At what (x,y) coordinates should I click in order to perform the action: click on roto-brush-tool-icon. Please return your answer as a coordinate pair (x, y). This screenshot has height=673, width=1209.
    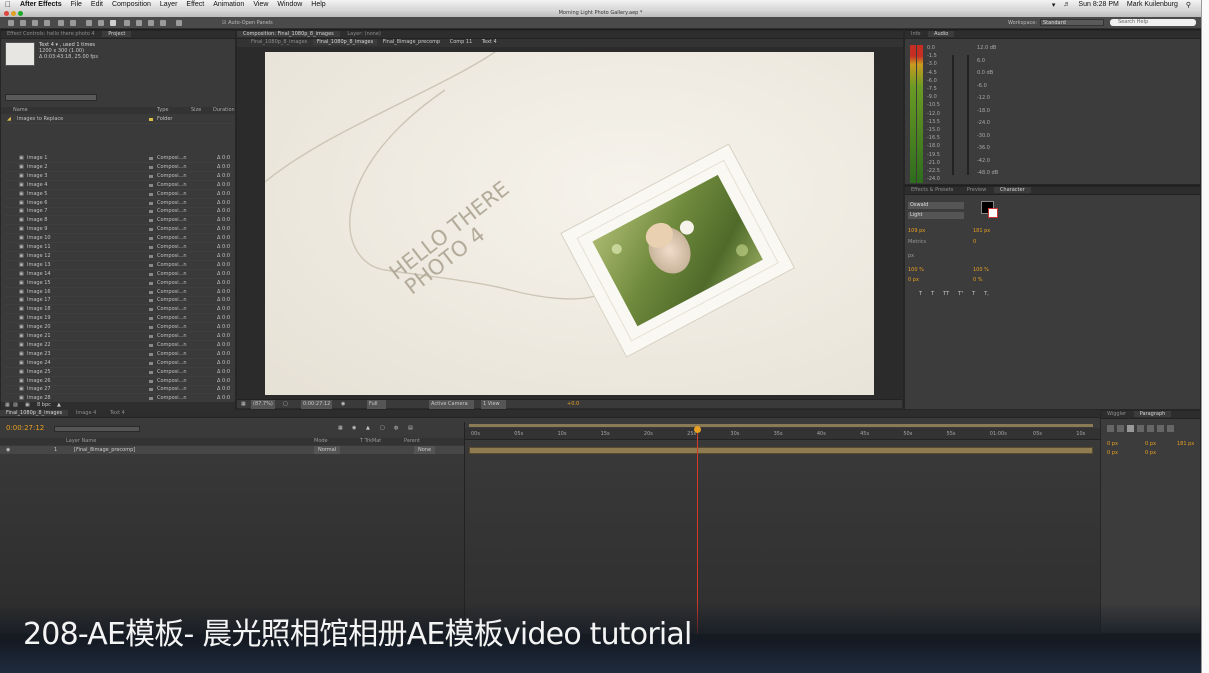
    Looking at the image, I should click on (163, 23).